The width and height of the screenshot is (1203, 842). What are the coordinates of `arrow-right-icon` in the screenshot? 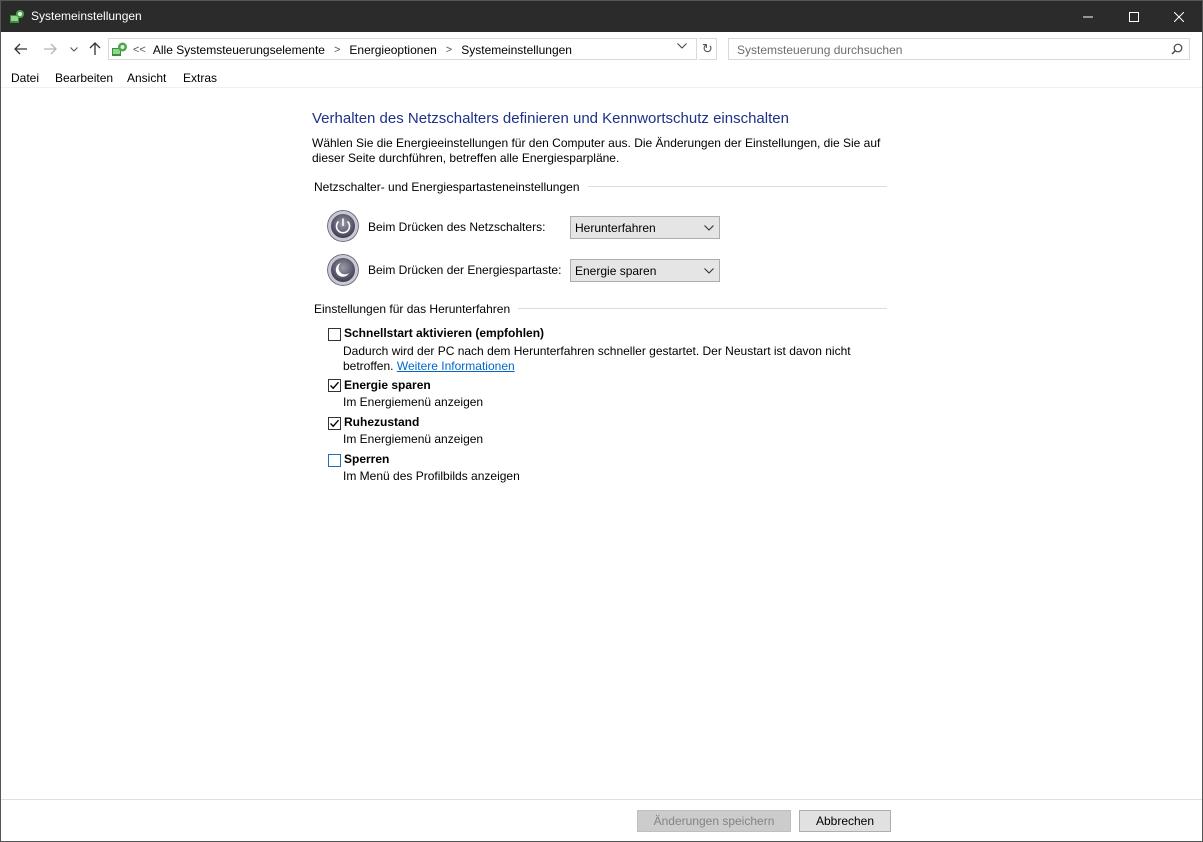 It's located at (50, 49).